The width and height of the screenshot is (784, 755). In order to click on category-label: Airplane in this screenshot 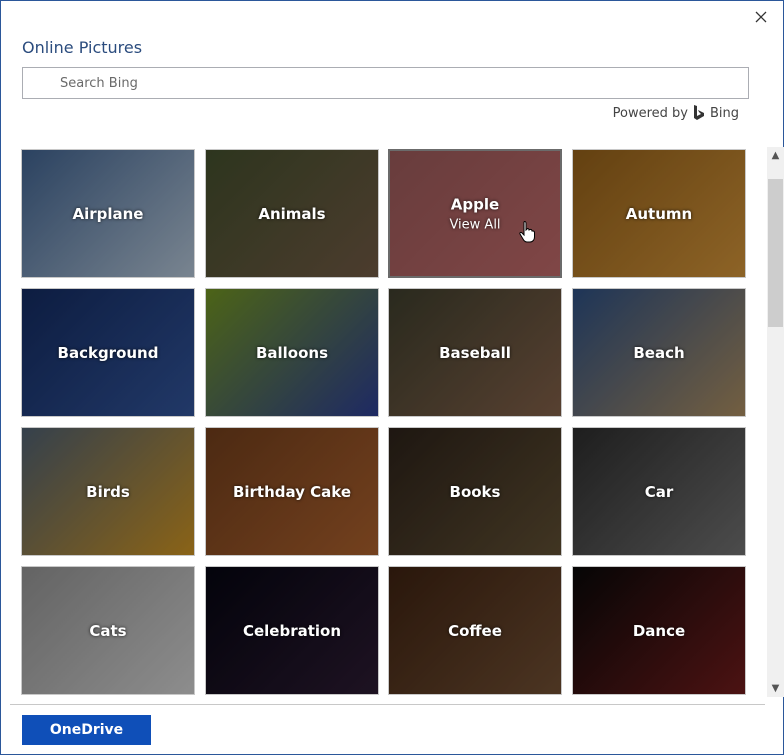, I will do `click(108, 214)`.